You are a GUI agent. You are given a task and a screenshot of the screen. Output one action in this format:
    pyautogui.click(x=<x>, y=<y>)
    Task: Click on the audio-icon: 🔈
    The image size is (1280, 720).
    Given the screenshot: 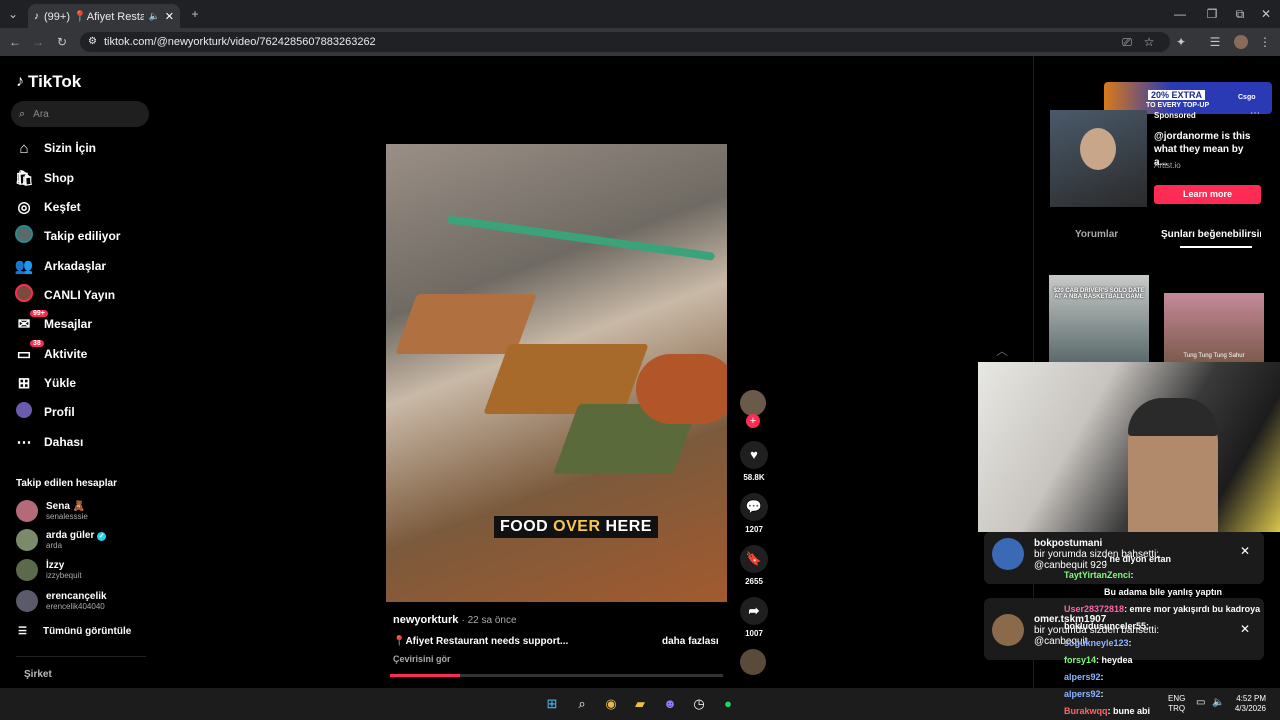 What is the action you would take?
    pyautogui.click(x=154, y=16)
    